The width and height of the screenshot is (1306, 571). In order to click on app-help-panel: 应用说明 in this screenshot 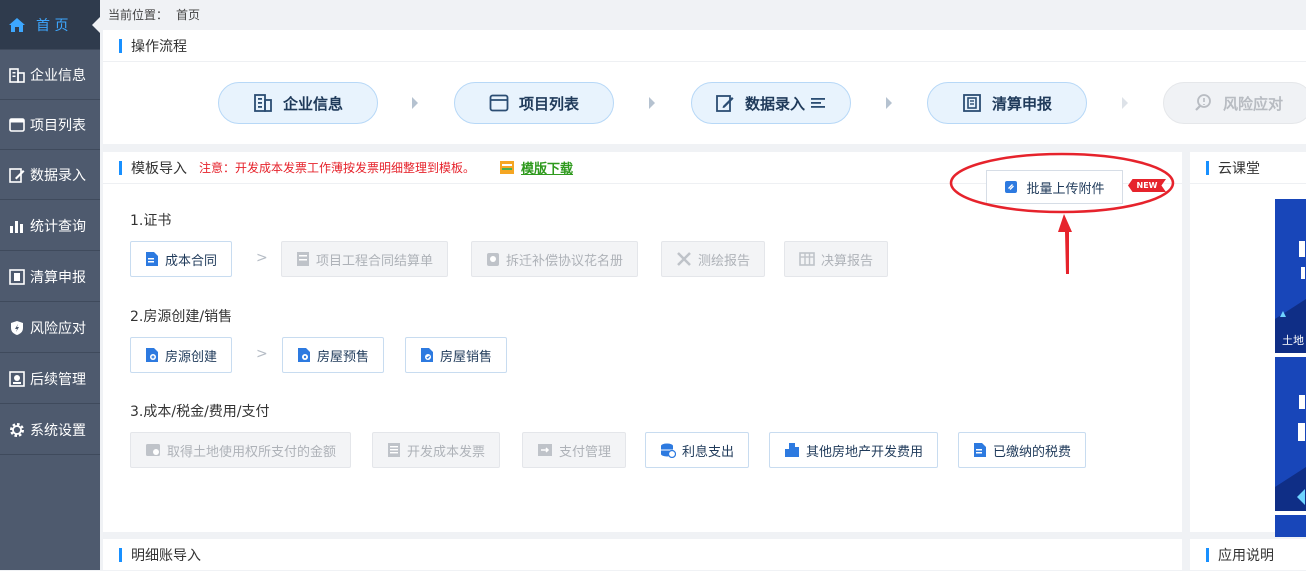, I will do `click(1248, 554)`.